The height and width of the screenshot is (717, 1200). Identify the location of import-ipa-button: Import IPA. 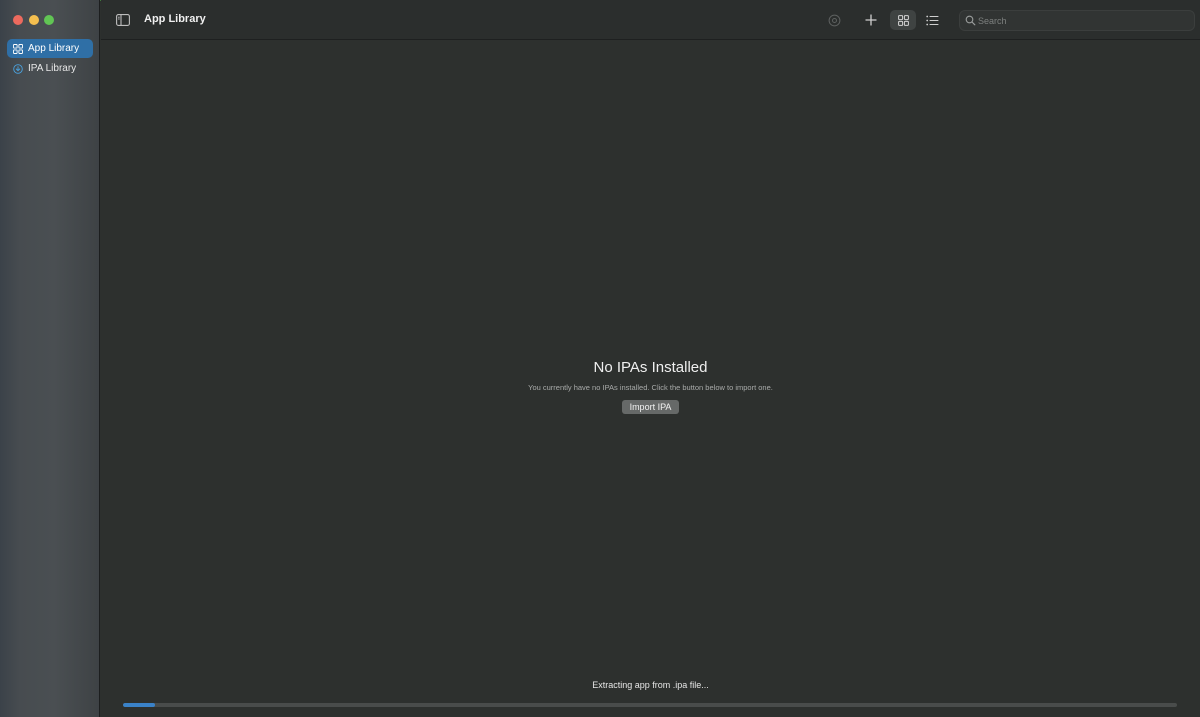
(650, 407).